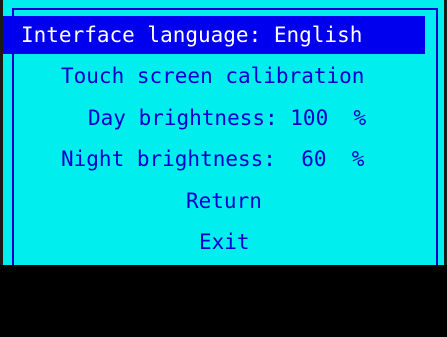 The image size is (447, 337). I want to click on menu-item-day-brightness: Day brightness: 100 %, so click(214, 118).